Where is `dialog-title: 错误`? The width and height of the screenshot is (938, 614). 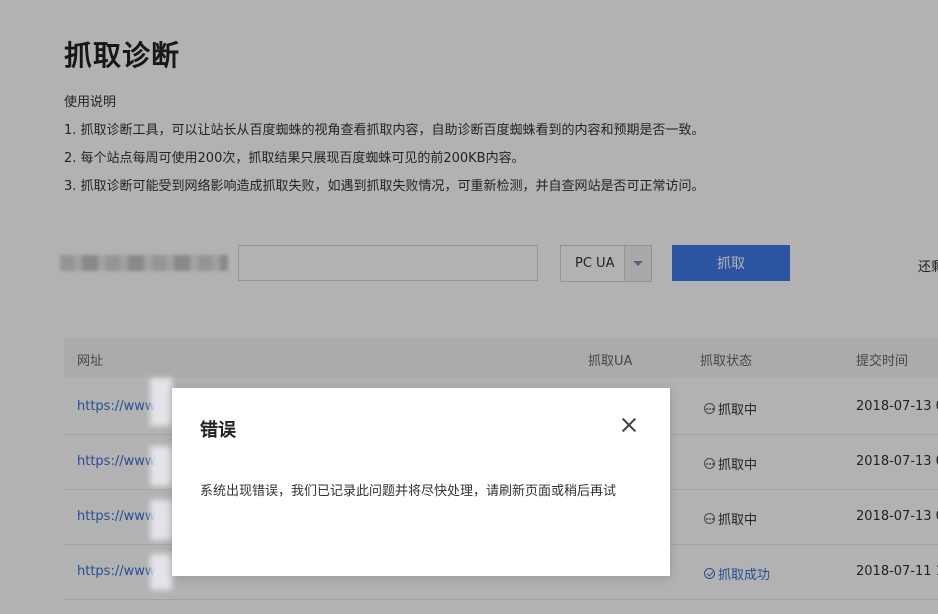 dialog-title: 错误 is located at coordinates (218, 430).